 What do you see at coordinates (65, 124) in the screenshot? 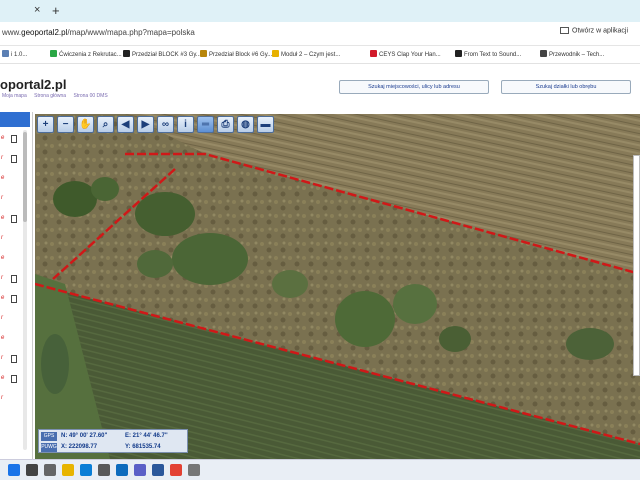
I see `zoom-out-icon: −` at bounding box center [65, 124].